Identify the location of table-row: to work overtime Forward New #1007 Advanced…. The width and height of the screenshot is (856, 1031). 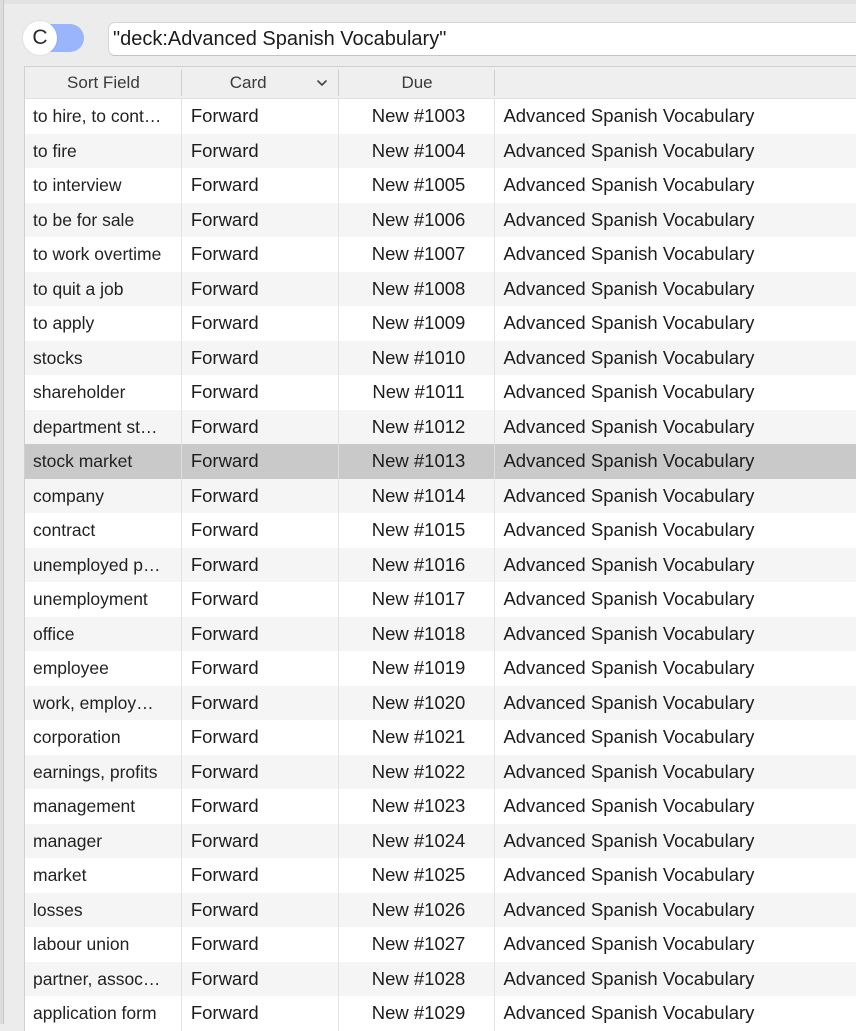
(440, 254).